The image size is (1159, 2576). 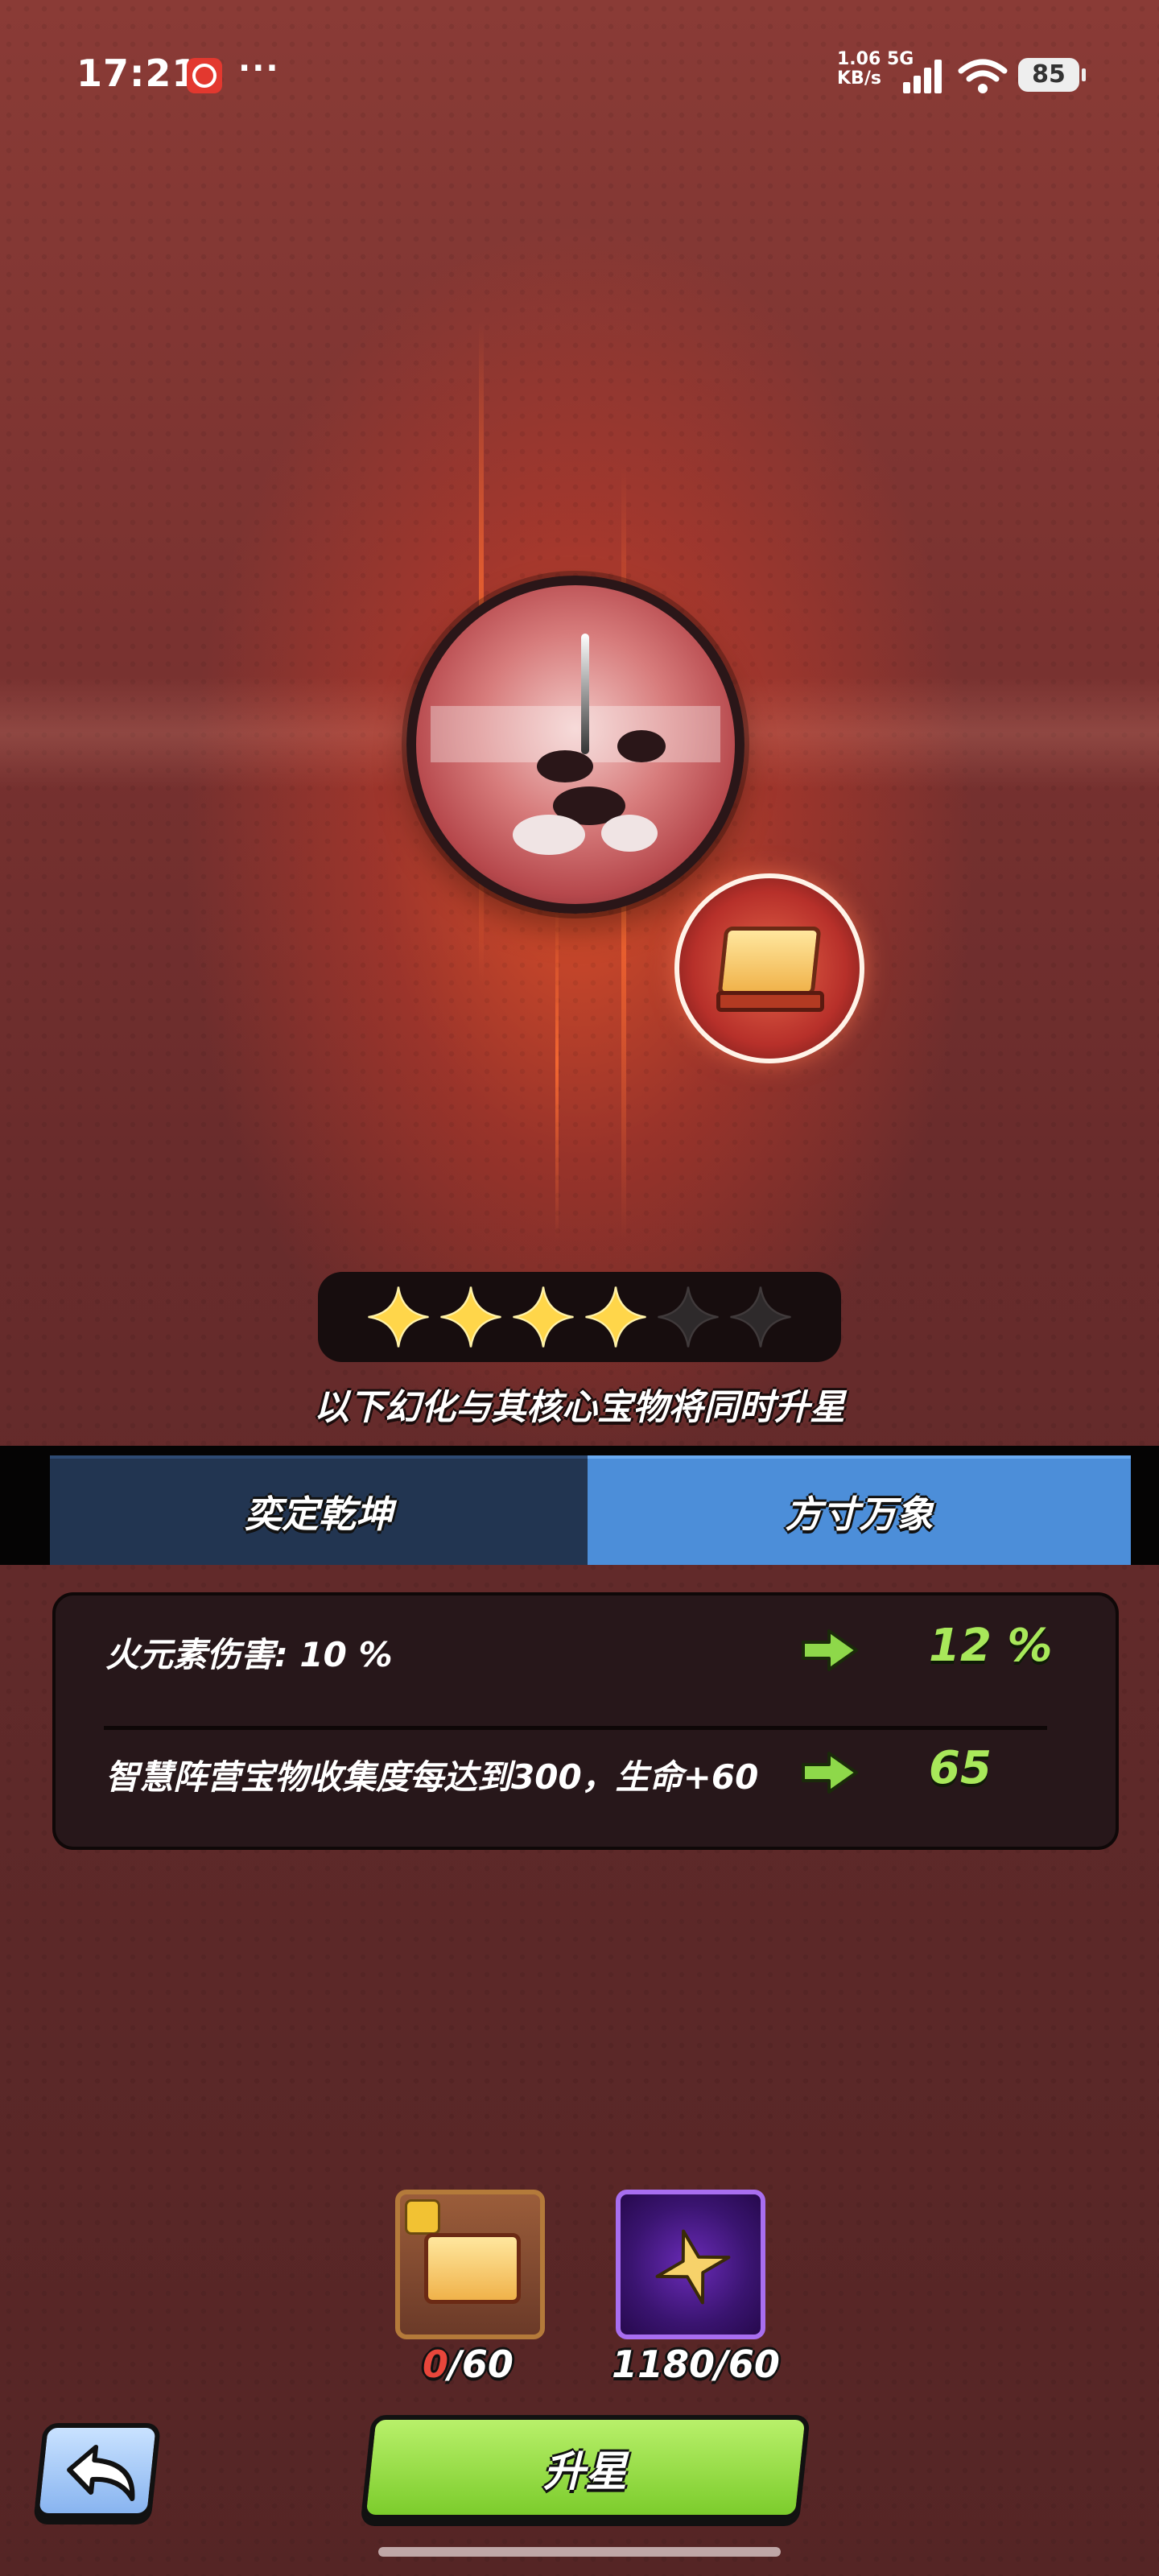 What do you see at coordinates (664, 2364) in the screenshot?
I see `cost-have: 1180` at bounding box center [664, 2364].